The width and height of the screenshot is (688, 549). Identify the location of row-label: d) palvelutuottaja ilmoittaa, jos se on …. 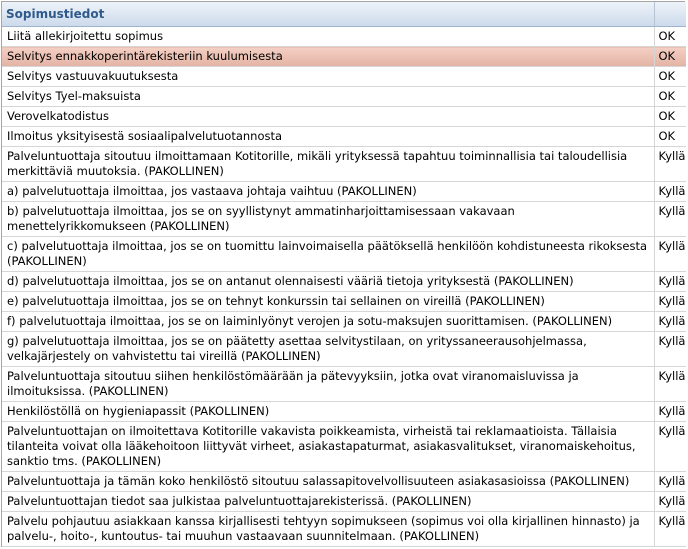
(328, 281).